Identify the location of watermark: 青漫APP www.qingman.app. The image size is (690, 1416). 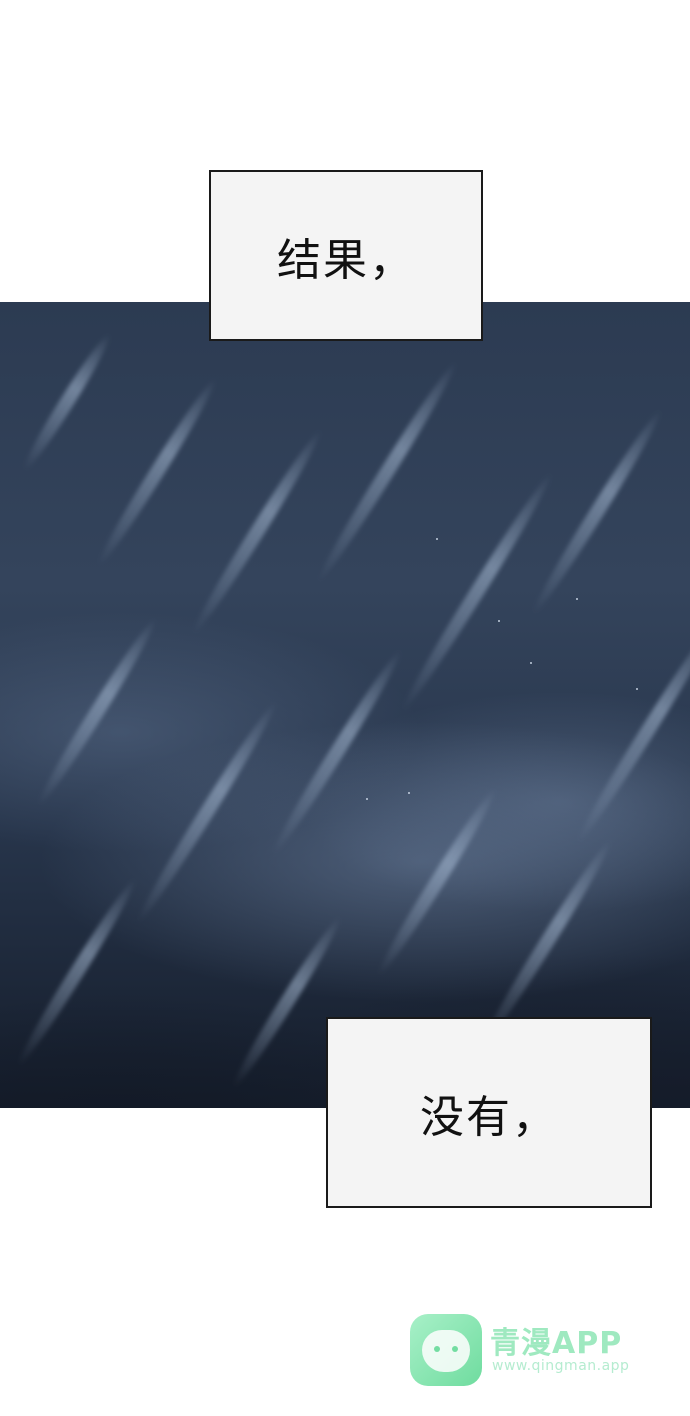
(526, 1350).